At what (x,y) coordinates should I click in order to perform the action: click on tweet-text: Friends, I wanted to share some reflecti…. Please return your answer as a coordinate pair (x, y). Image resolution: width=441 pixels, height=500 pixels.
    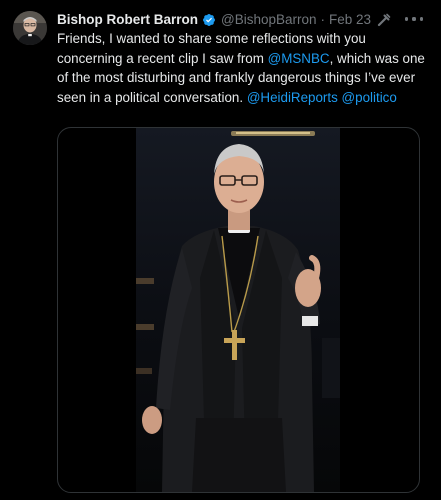
    Looking at the image, I should click on (246, 68).